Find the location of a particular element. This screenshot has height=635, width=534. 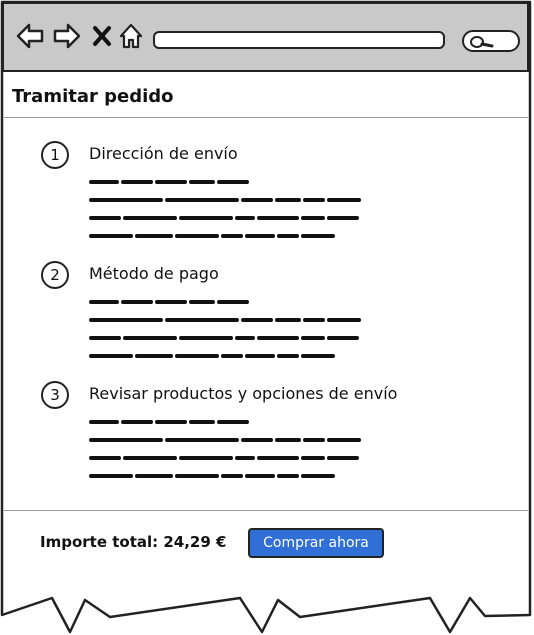

address-bar-input is located at coordinates (299, 40).